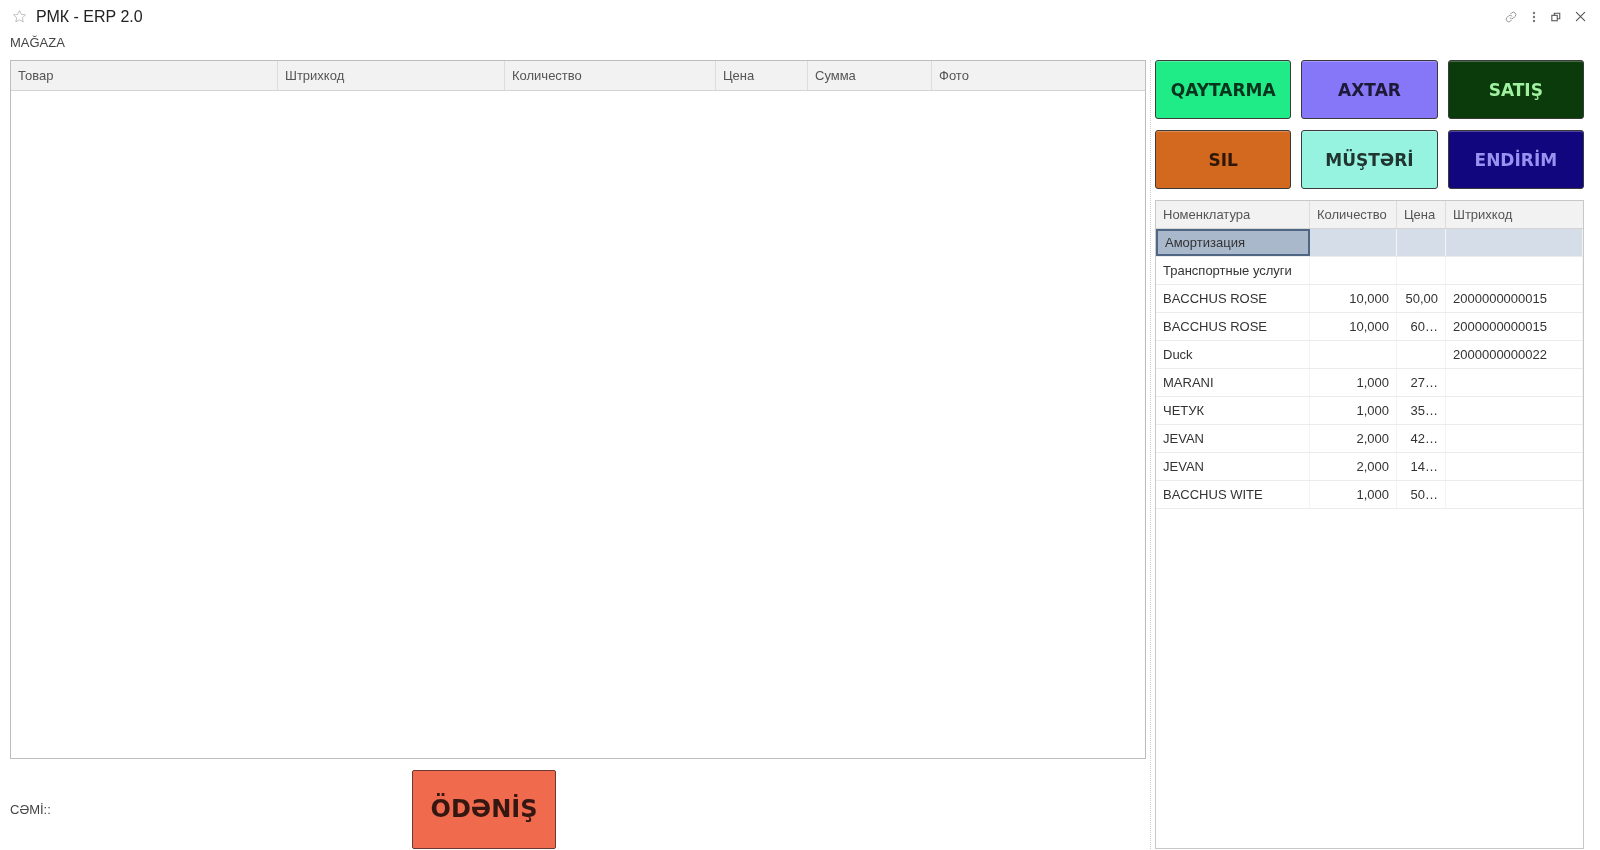  What do you see at coordinates (1233, 270) in the screenshot?
I see `table-cell: Транспортные услуги` at bounding box center [1233, 270].